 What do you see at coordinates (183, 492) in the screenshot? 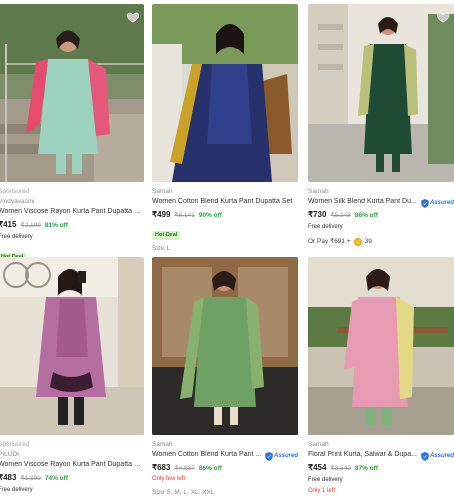
I see `available-sizes: Size S, M, L, XL, XXL` at bounding box center [183, 492].